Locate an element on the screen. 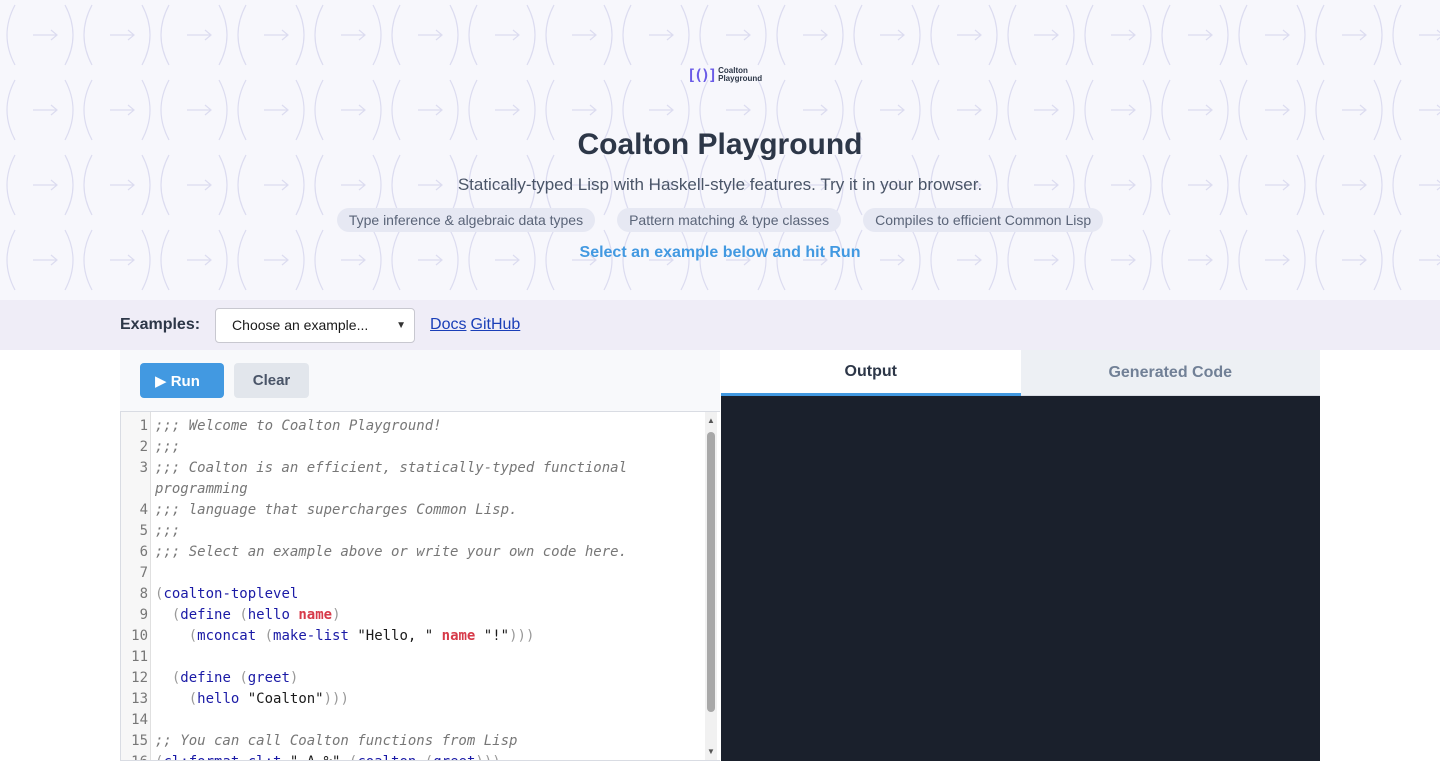 The width and height of the screenshot is (1440, 761). scroll-thumb is located at coordinates (711, 572).